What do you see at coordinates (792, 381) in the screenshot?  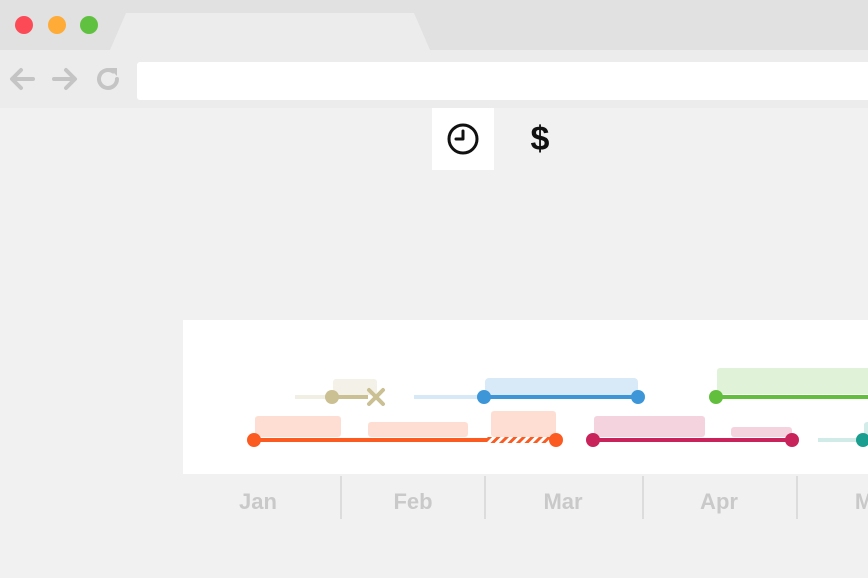 I see `green-milestone-block` at bounding box center [792, 381].